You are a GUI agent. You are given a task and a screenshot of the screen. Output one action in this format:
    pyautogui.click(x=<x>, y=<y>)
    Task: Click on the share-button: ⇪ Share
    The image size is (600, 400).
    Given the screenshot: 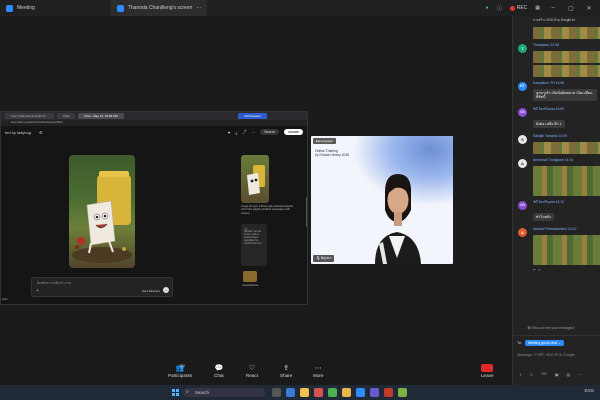 What is the action you would take?
    pyautogui.click(x=286, y=371)
    